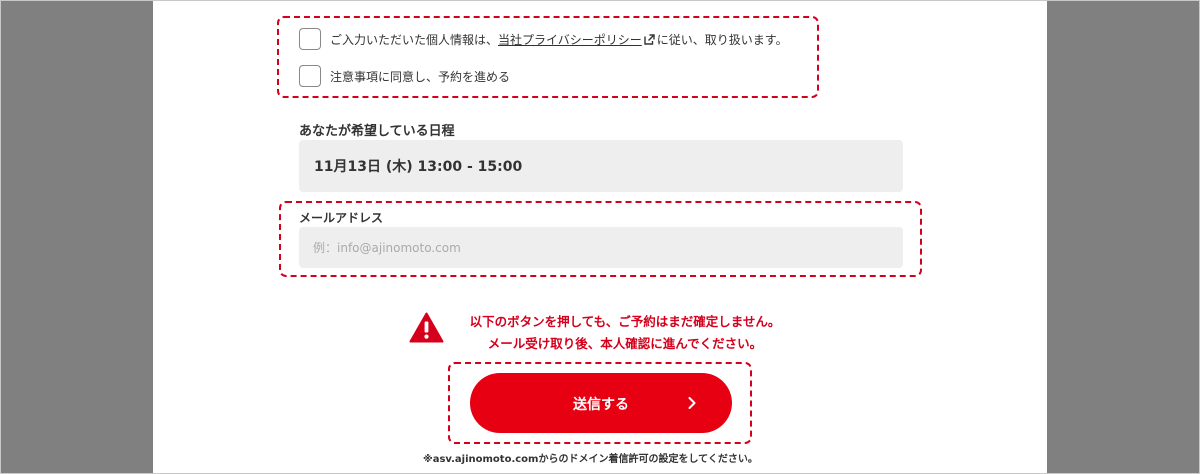  What do you see at coordinates (601, 403) in the screenshot?
I see `submit-button: 送信する` at bounding box center [601, 403].